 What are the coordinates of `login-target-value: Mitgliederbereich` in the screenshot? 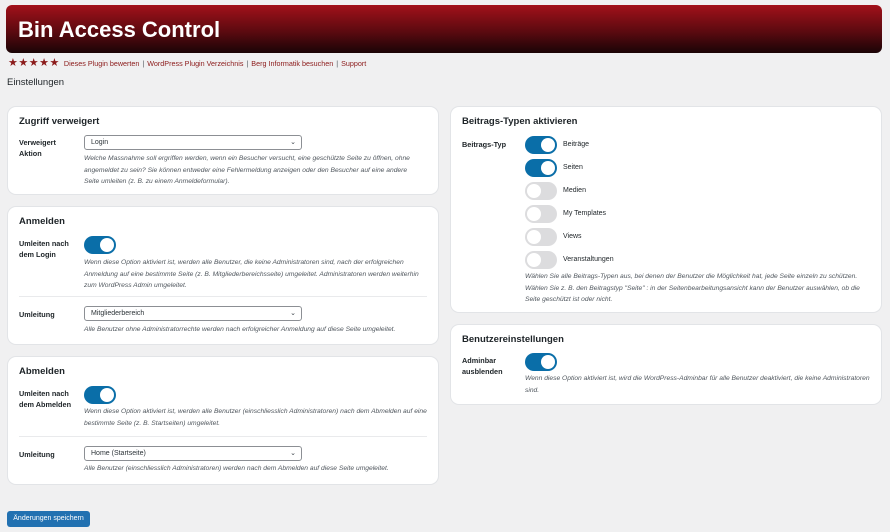 It's located at (118, 313).